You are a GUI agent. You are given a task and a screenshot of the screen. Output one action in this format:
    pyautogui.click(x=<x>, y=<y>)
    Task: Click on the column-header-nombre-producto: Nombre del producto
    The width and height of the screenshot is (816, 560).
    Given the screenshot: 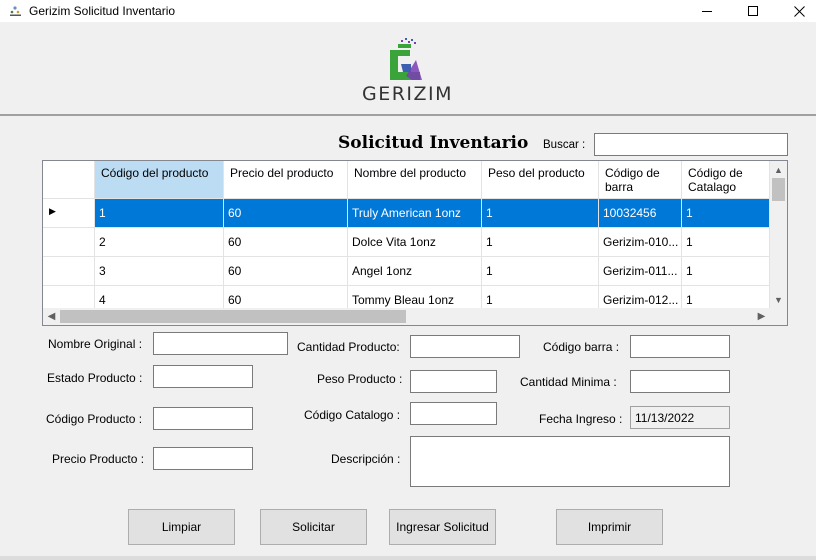 What is the action you would take?
    pyautogui.click(x=415, y=180)
    